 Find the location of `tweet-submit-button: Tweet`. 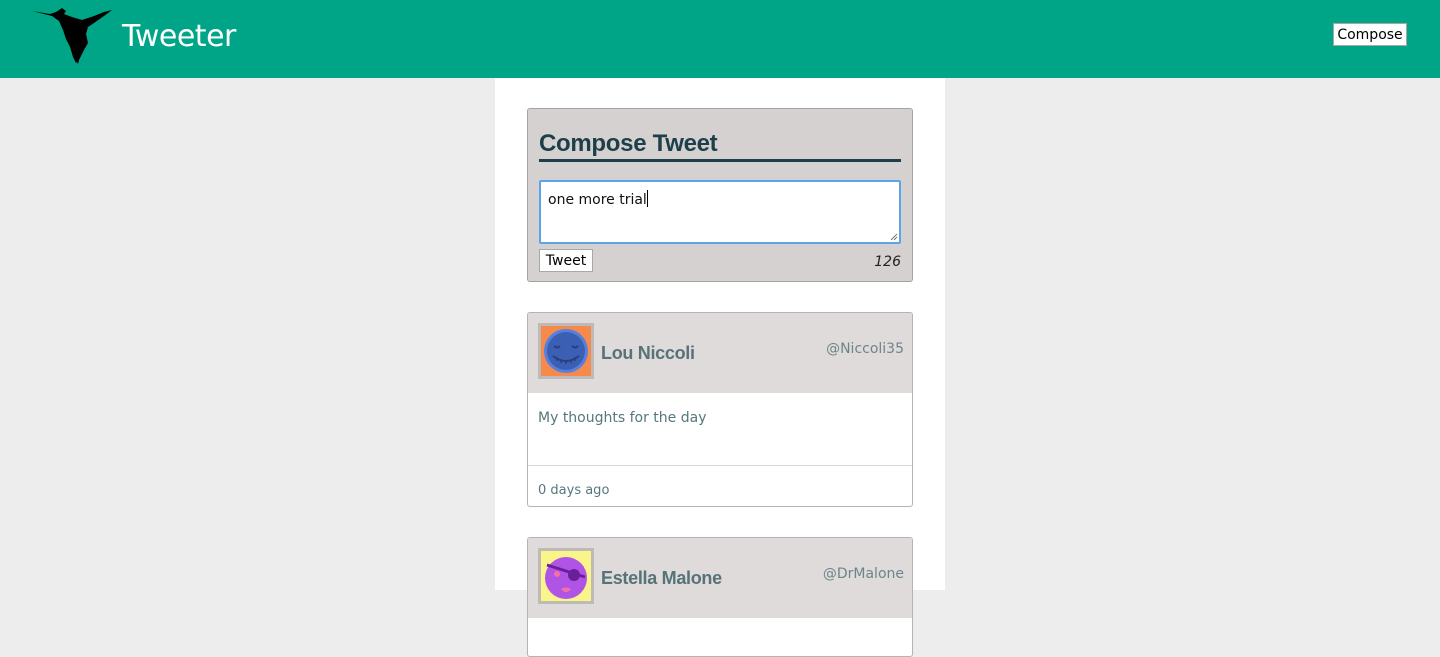

tweet-submit-button: Tweet is located at coordinates (566, 260).